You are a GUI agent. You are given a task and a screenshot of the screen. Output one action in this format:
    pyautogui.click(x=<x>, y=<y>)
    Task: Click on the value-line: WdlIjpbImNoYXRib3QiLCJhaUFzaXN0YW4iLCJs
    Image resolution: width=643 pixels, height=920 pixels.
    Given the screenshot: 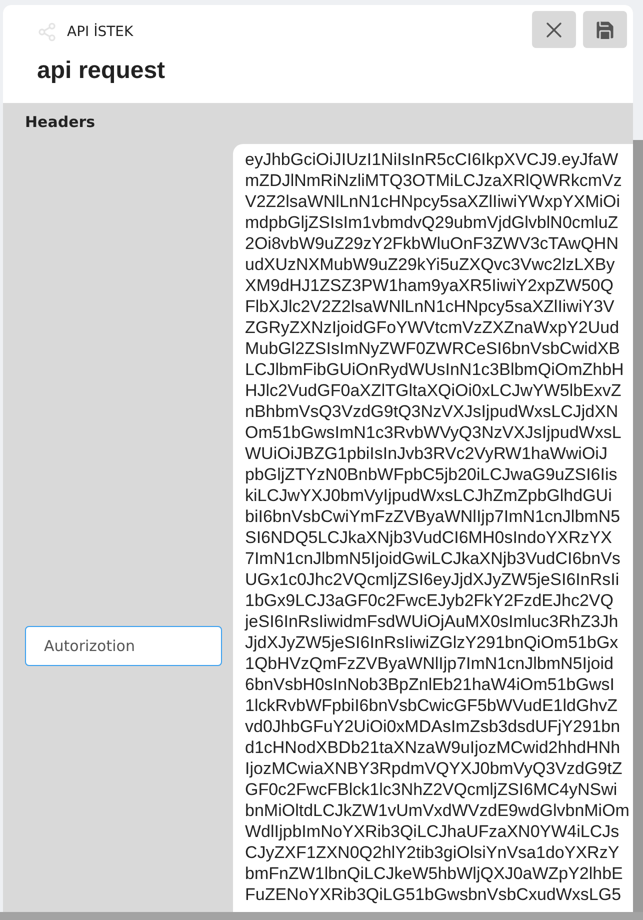 What is the action you would take?
    pyautogui.click(x=432, y=831)
    